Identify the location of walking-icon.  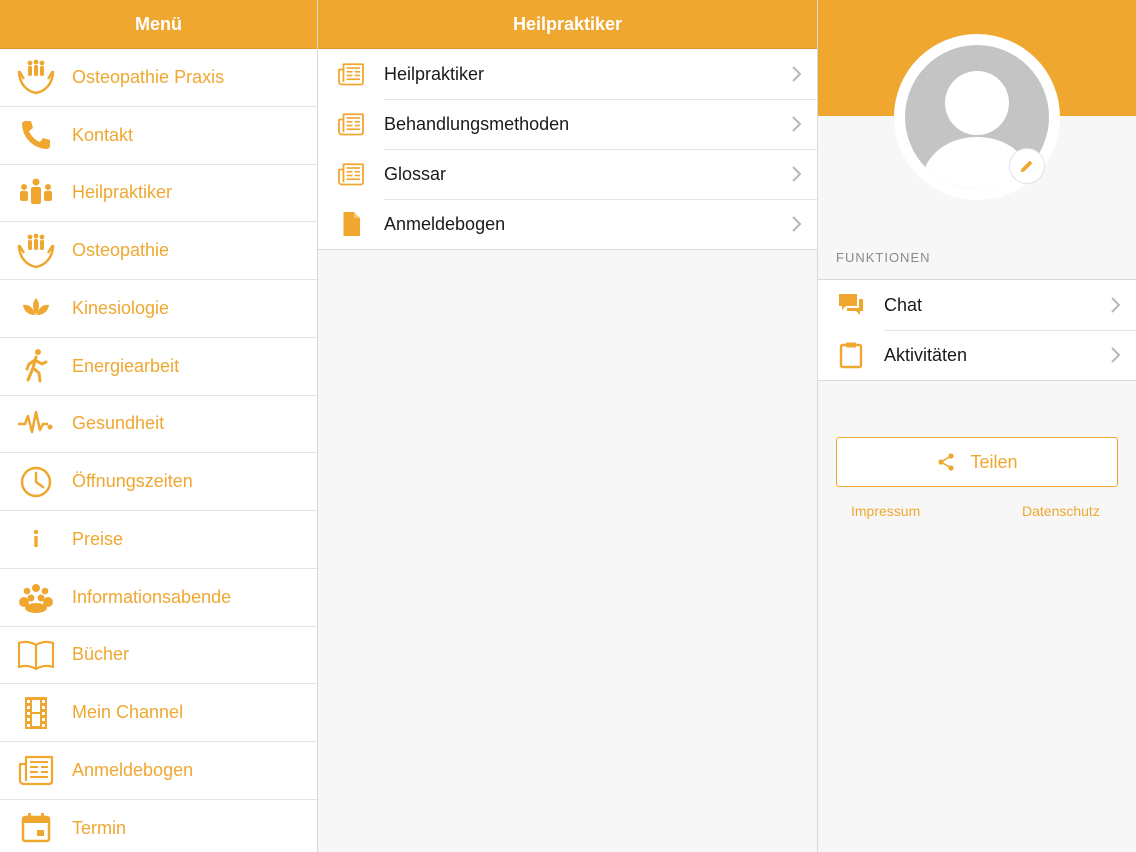
(36, 366).